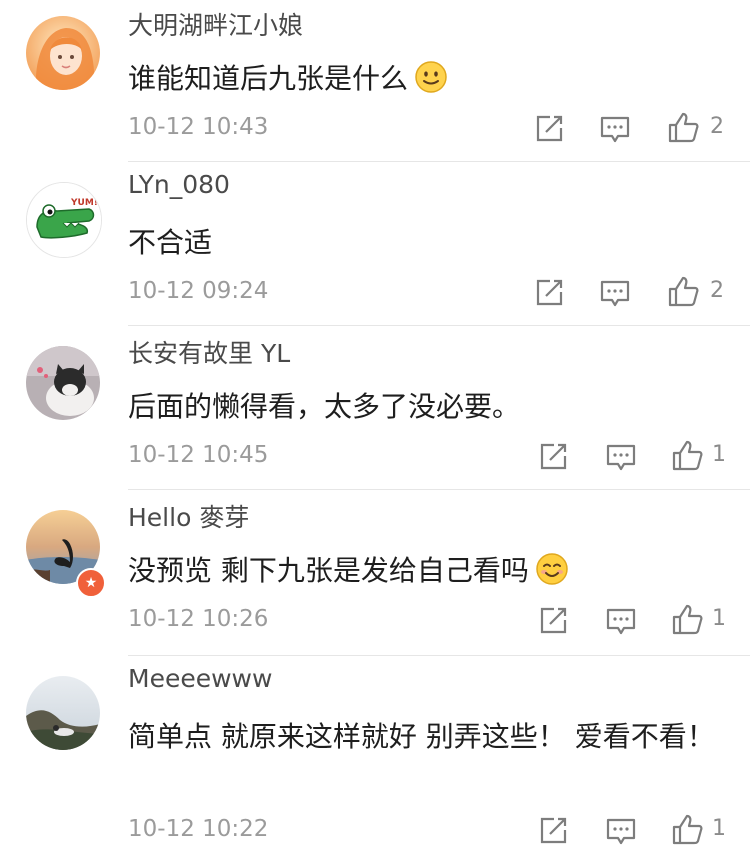 This screenshot has height=860, width=750. What do you see at coordinates (431, 77) in the screenshot?
I see `slight-smile-emoji` at bounding box center [431, 77].